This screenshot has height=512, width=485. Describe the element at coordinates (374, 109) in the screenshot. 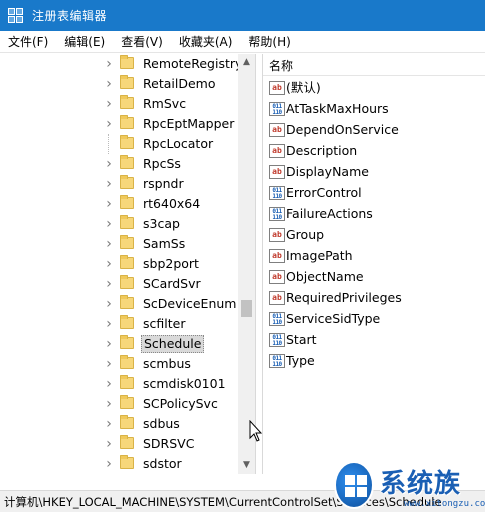

I see `value-row: 011 110 AtTaskMaxHours` at that location.